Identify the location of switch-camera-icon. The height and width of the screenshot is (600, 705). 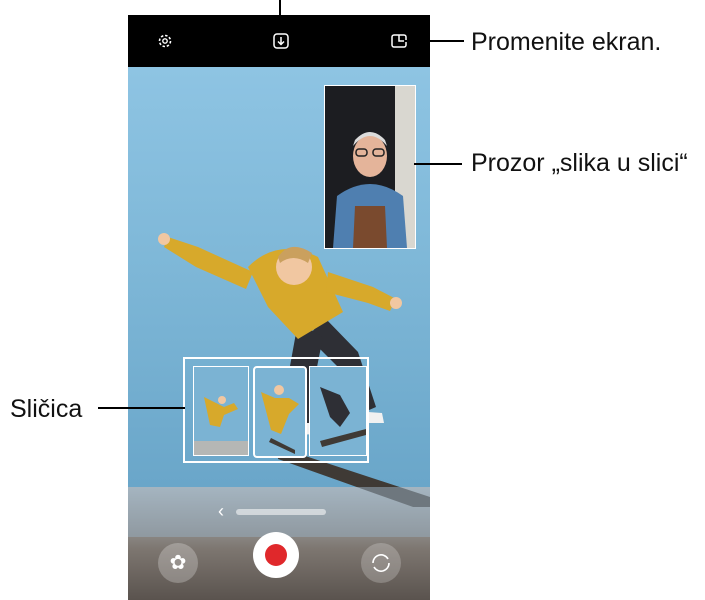
(381, 563).